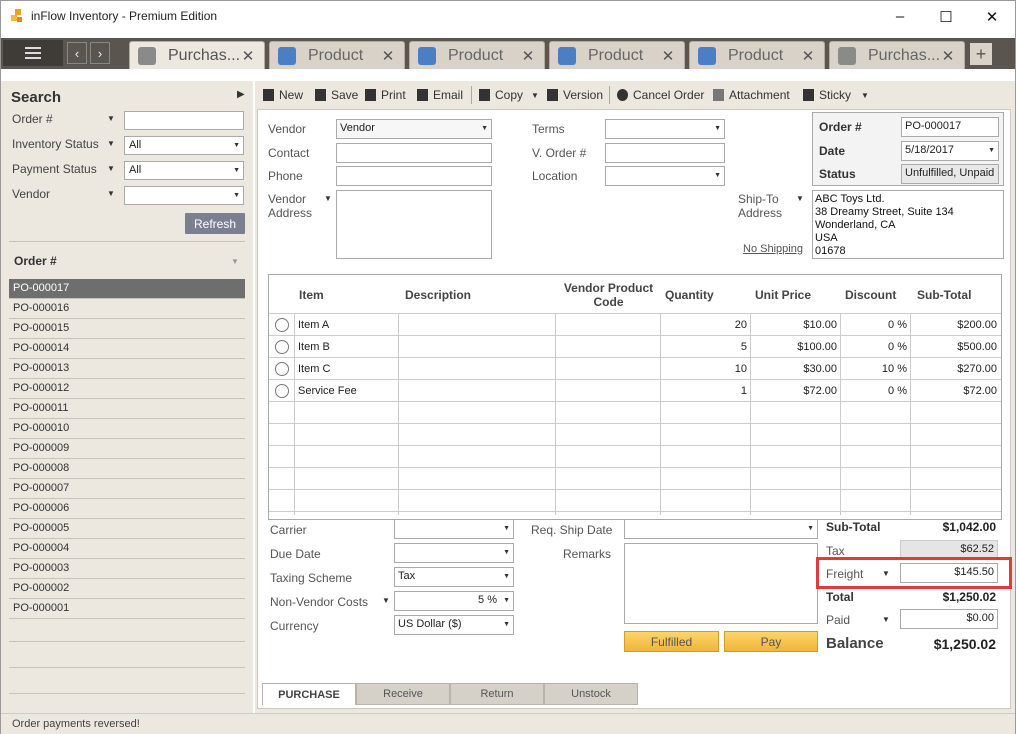  Describe the element at coordinates (575, 95) in the screenshot. I see `version-button: Version` at that location.